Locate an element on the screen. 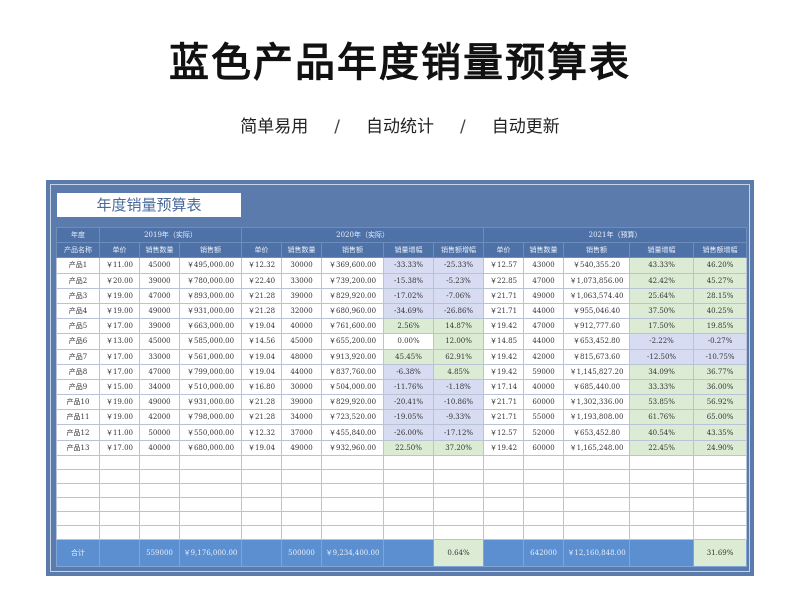 This screenshot has height=613, width=800. cell-a19: ￥663,000.00 is located at coordinates (210, 326).